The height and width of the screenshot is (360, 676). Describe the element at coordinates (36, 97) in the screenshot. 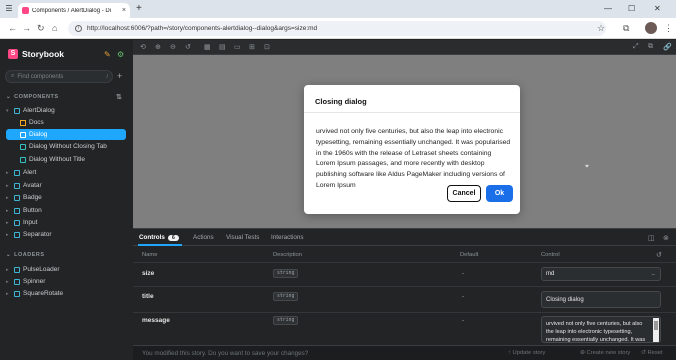

I see `section-label: COMPONENTS` at that location.